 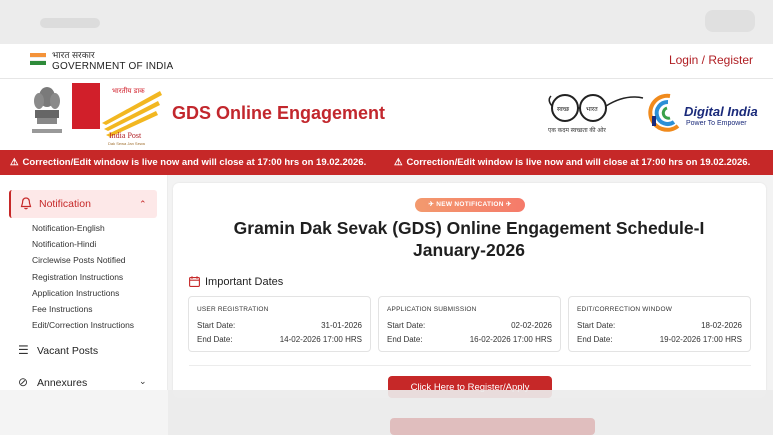 What do you see at coordinates (563, 109) in the screenshot?
I see `svg-text: स्वच्छ` at bounding box center [563, 109].